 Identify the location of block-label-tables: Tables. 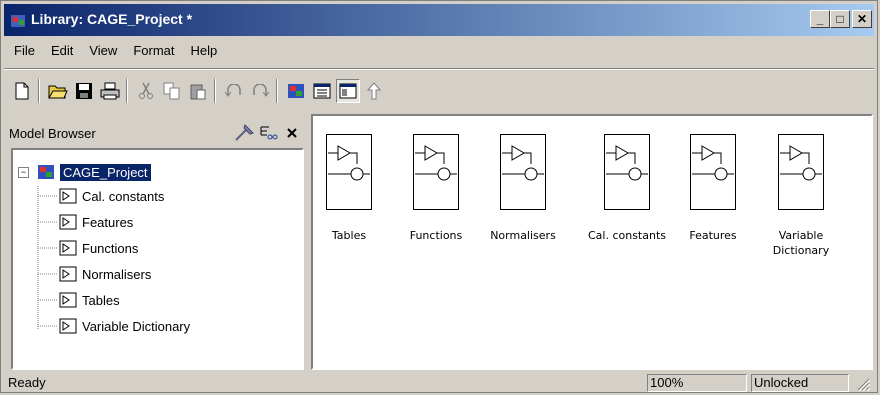
(349, 235).